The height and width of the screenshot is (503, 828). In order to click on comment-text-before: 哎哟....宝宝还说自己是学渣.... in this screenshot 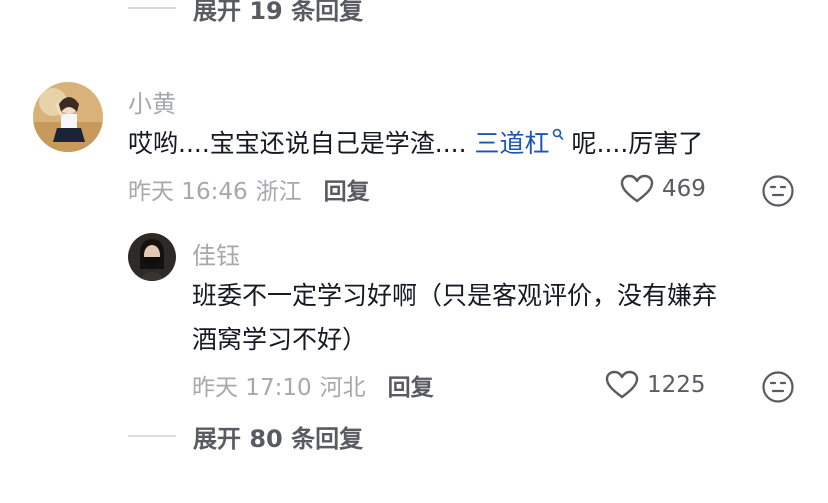, I will do `click(301, 143)`.